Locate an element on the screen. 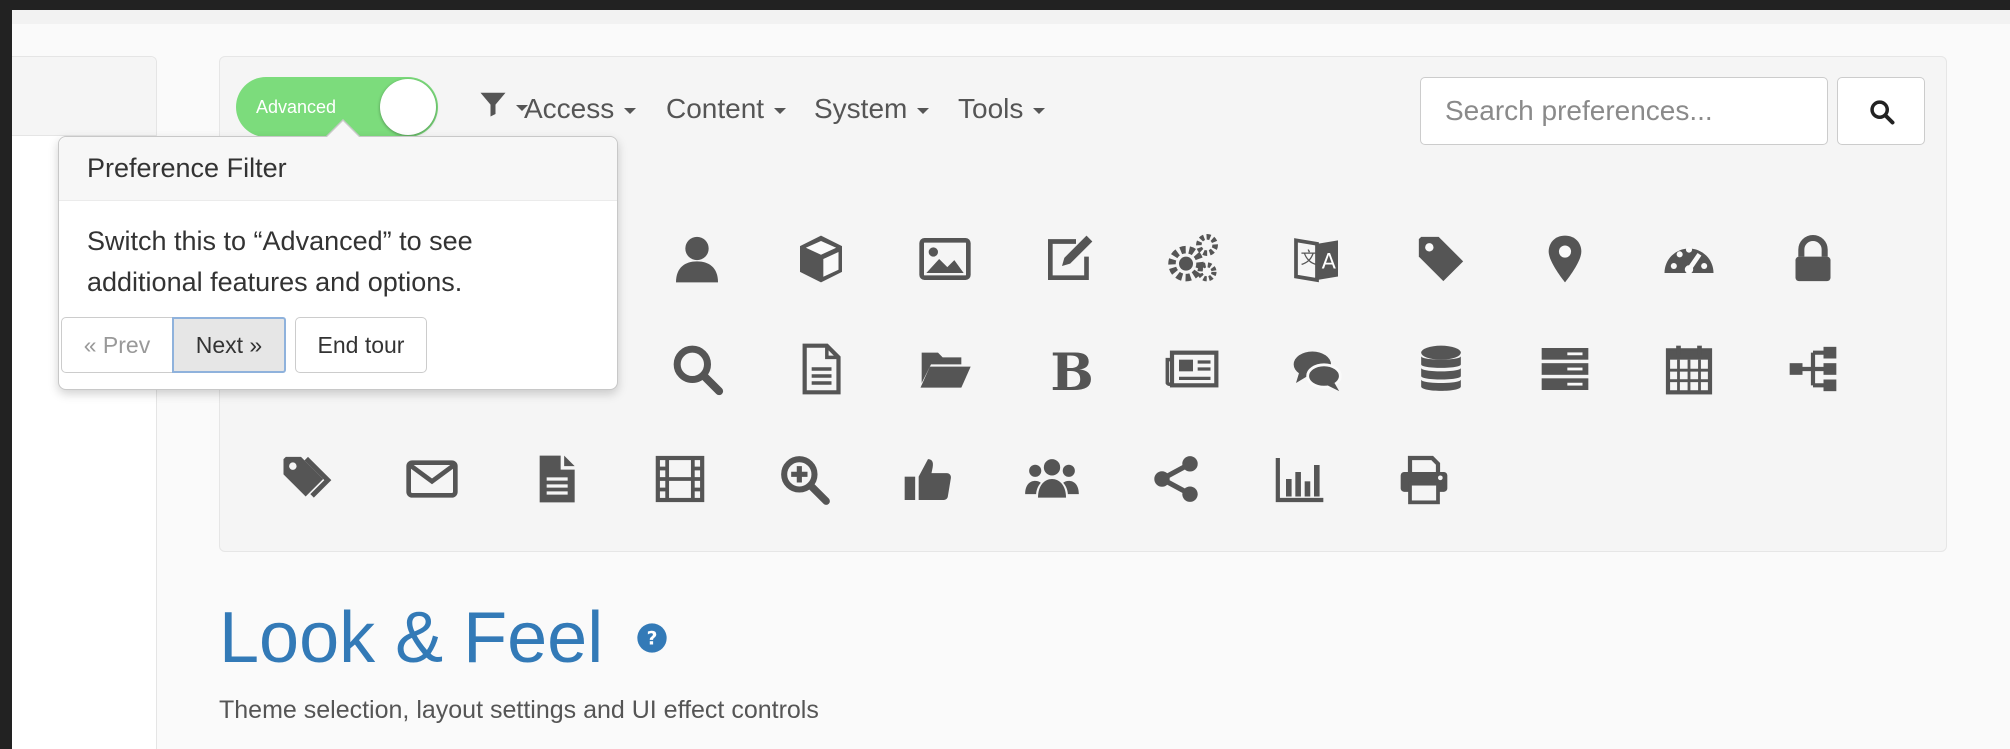 The image size is (2010, 749). end-tour-button: End tour is located at coordinates (361, 345).